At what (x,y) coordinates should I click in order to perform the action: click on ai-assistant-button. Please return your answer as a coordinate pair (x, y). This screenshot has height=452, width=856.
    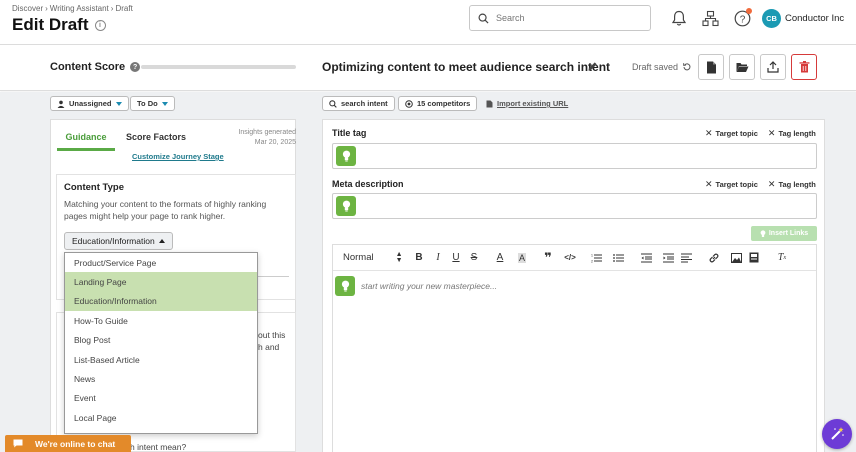
    Looking at the image, I should click on (837, 434).